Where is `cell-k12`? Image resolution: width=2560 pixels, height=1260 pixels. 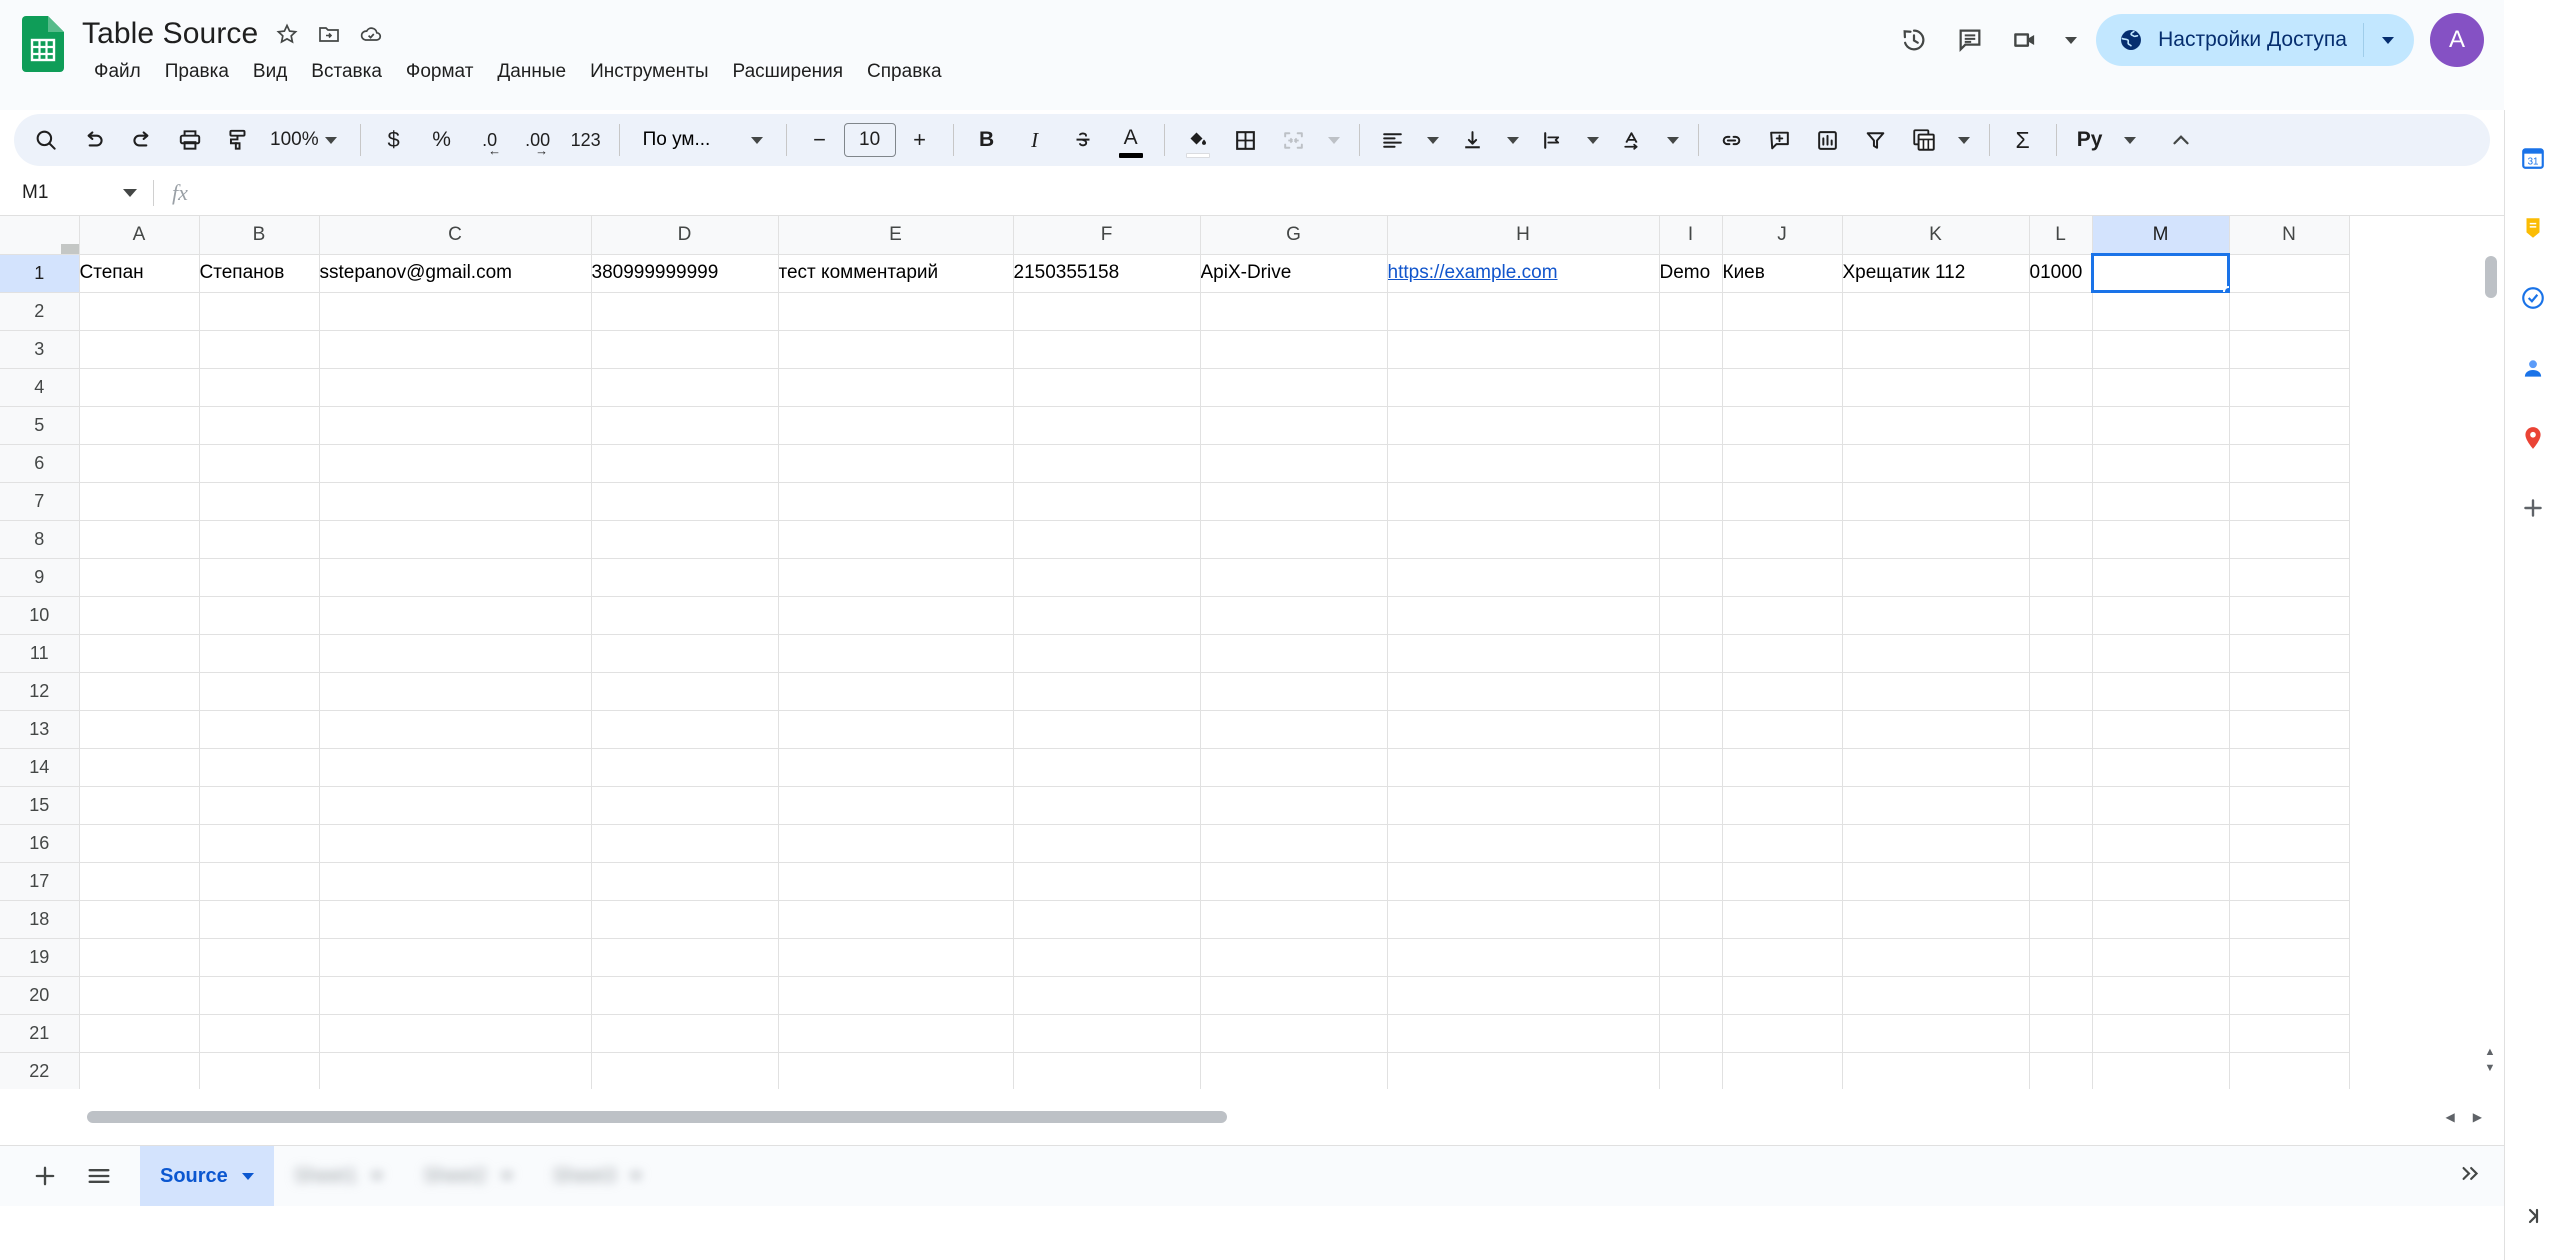 cell-k12 is located at coordinates (1936, 691).